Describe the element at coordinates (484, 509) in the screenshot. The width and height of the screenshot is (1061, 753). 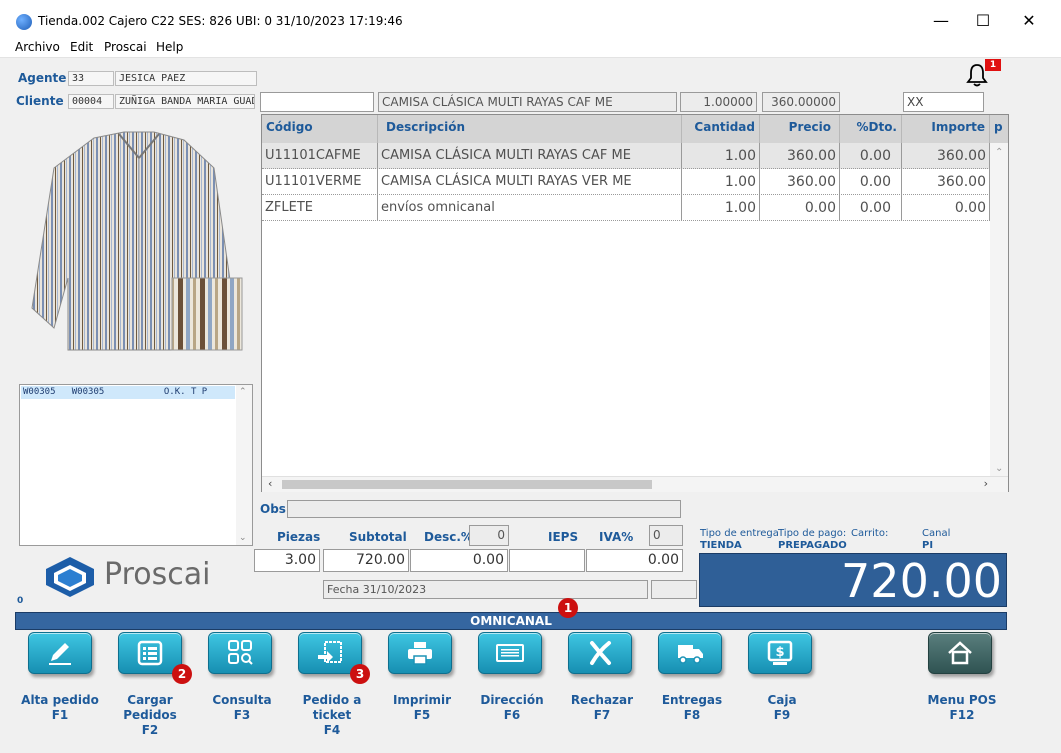
I see `obs-field` at that location.